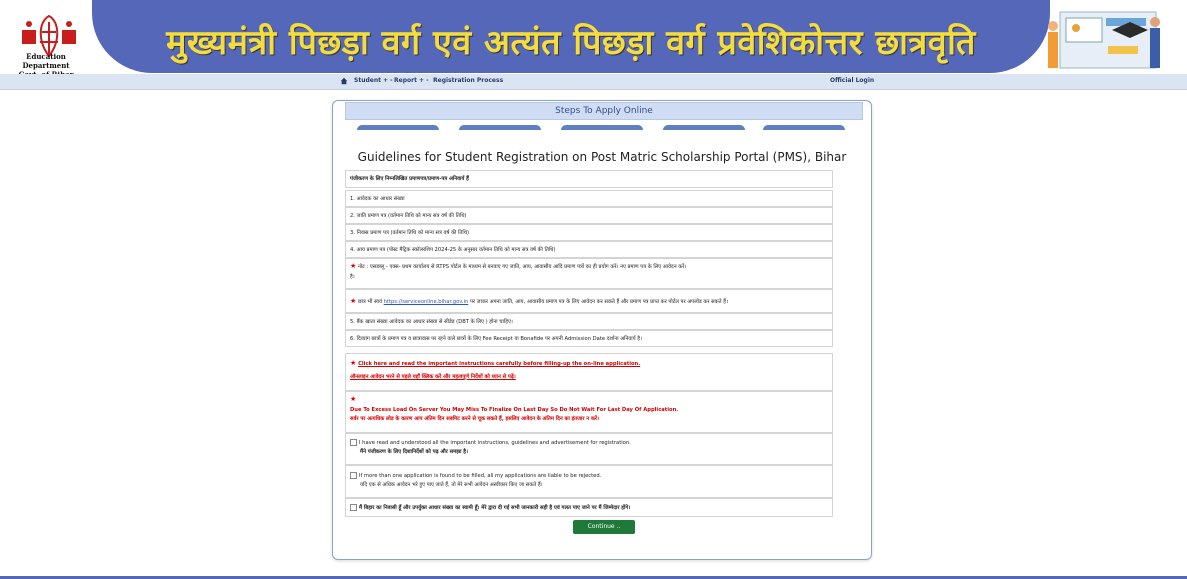  Describe the element at coordinates (589, 198) in the screenshot. I see `guideline-row: 1. आवेदक का आधार संख्या` at that location.